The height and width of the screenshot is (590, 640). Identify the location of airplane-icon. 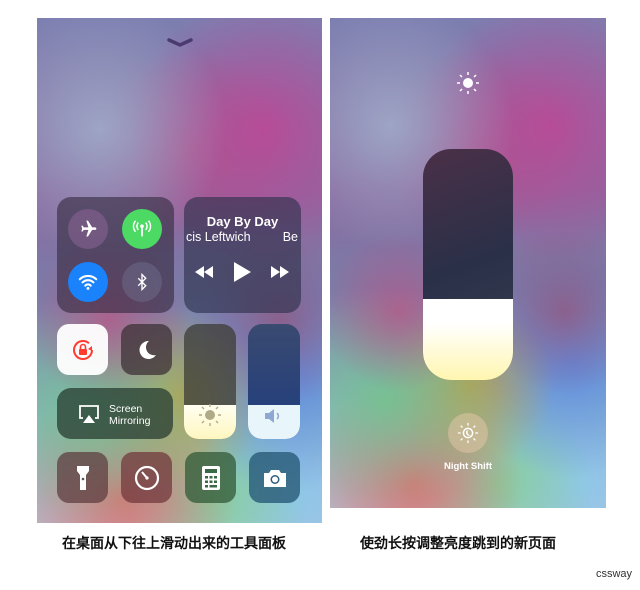
(89, 228).